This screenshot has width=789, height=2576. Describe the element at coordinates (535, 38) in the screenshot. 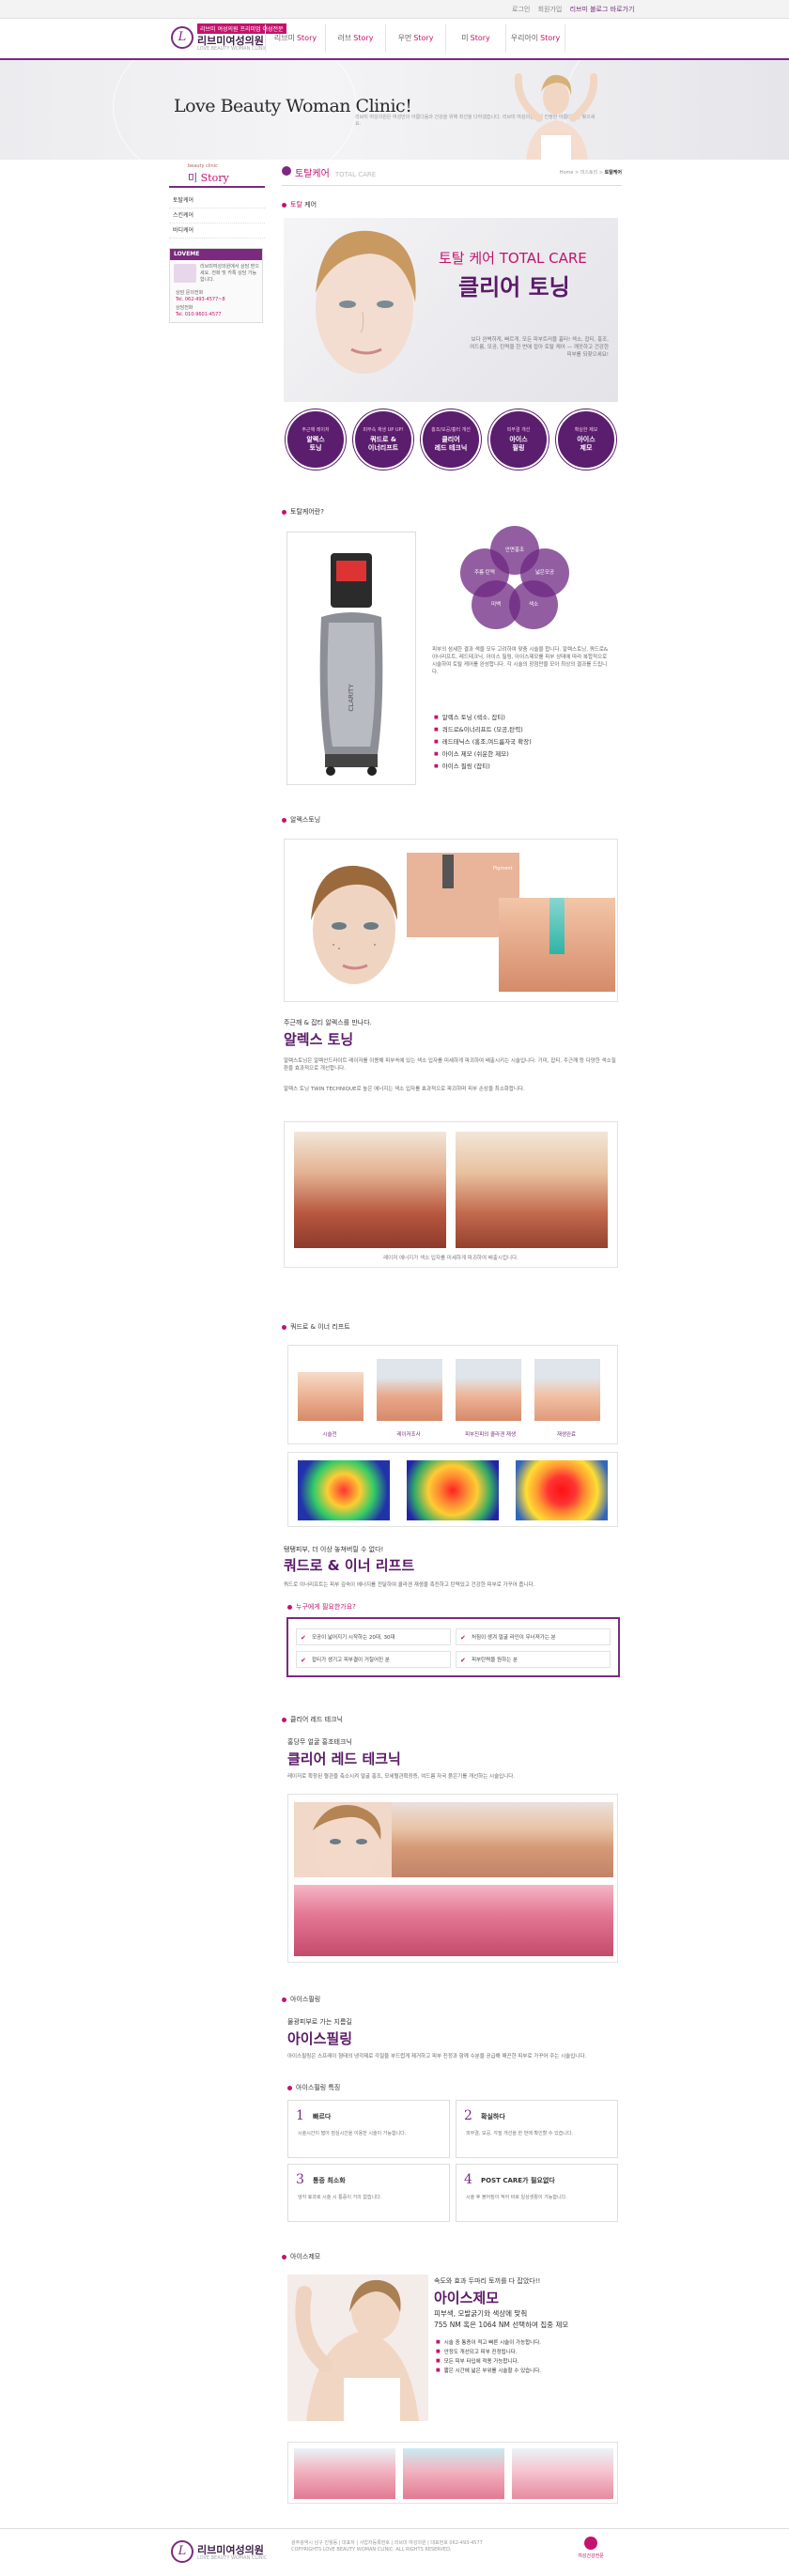

I see `gnb-item-kids-story: 우리아이 Story` at that location.